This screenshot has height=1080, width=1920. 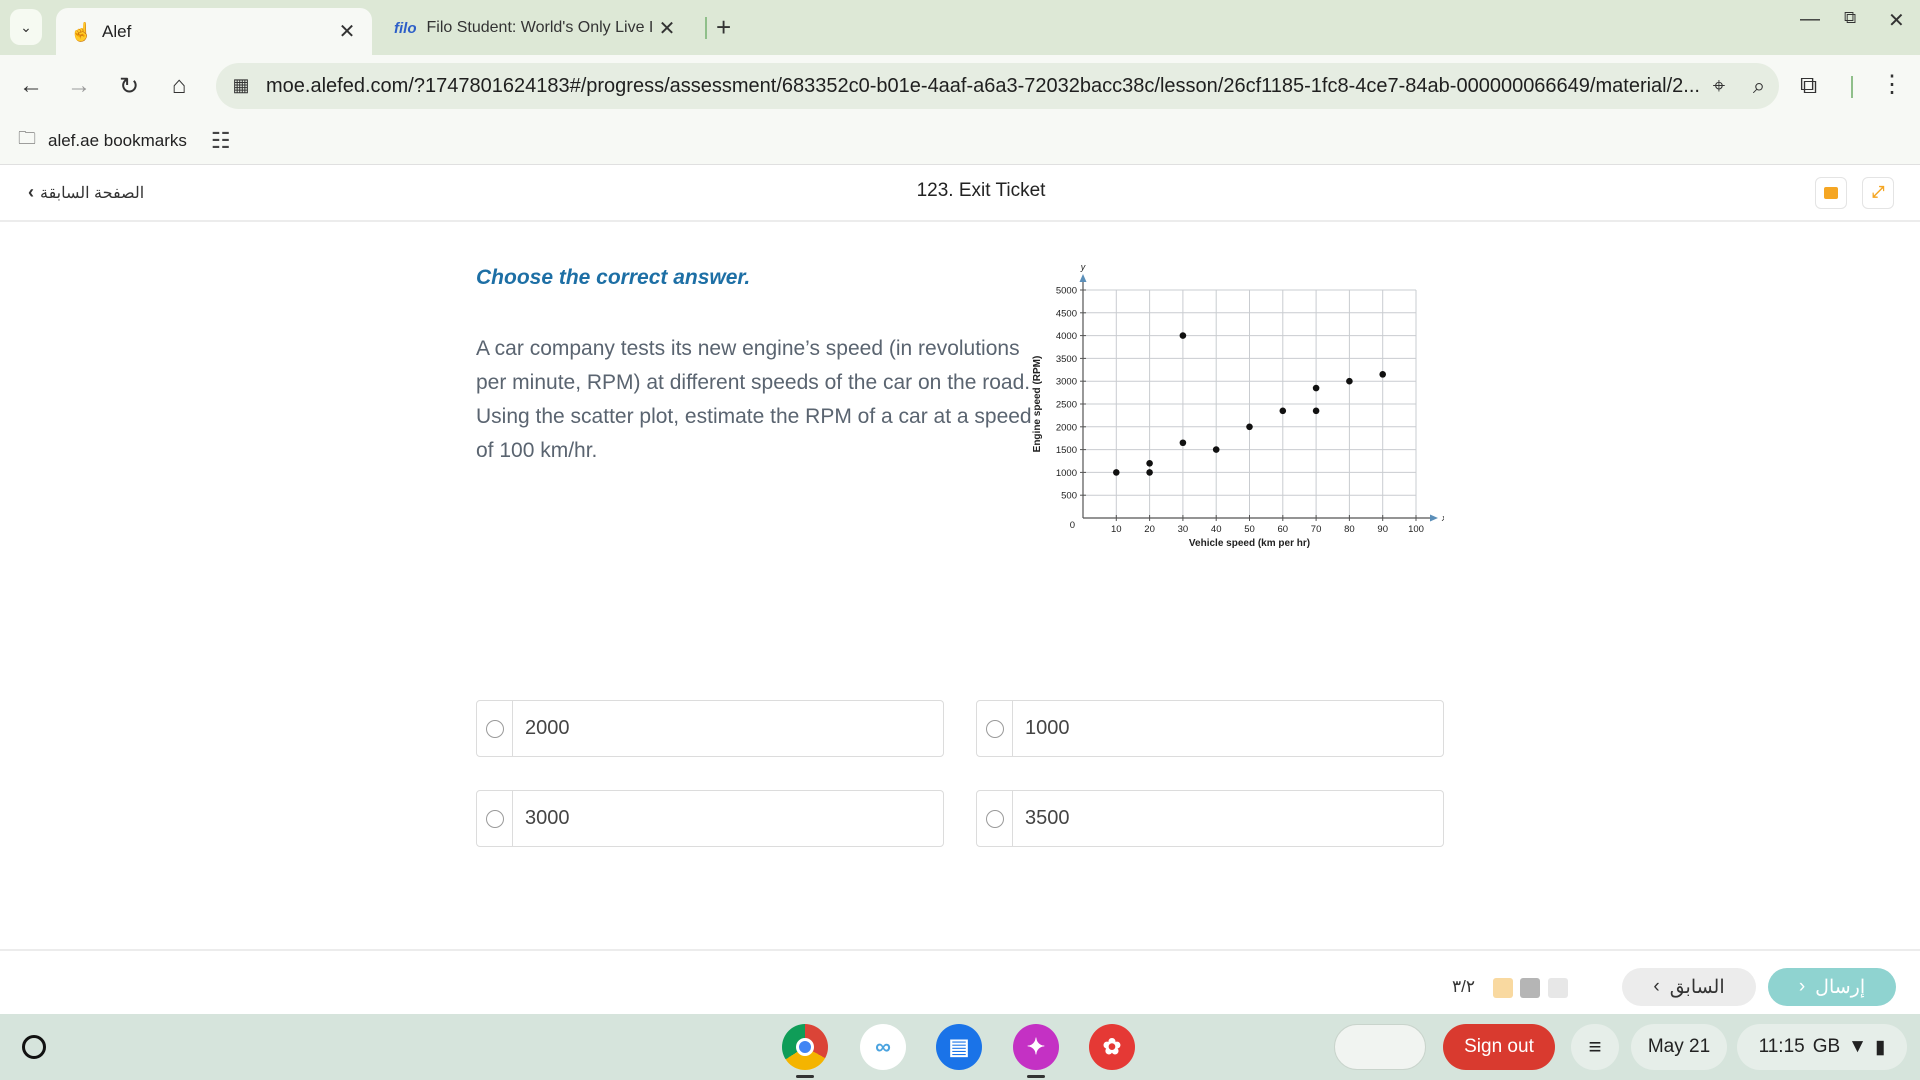 What do you see at coordinates (613, 277) in the screenshot?
I see `instruction-text: Choose the correct answer.` at bounding box center [613, 277].